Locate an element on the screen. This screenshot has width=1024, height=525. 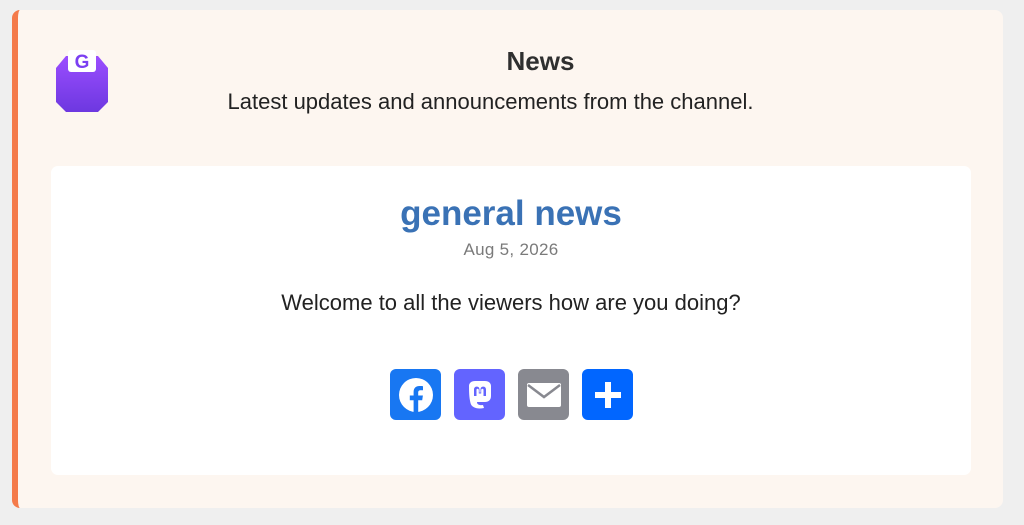
email-icon is located at coordinates (543, 394).